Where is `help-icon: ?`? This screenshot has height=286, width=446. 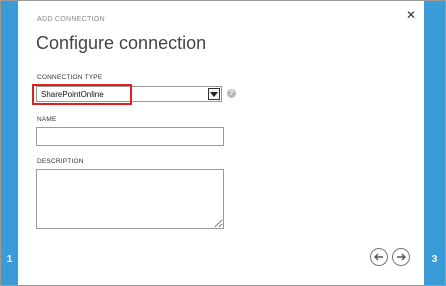
help-icon: ? is located at coordinates (231, 93).